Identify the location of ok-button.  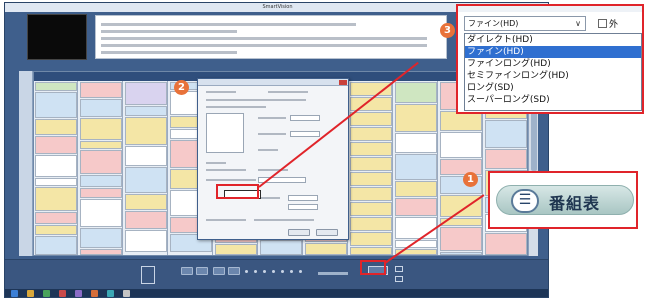
(299, 232).